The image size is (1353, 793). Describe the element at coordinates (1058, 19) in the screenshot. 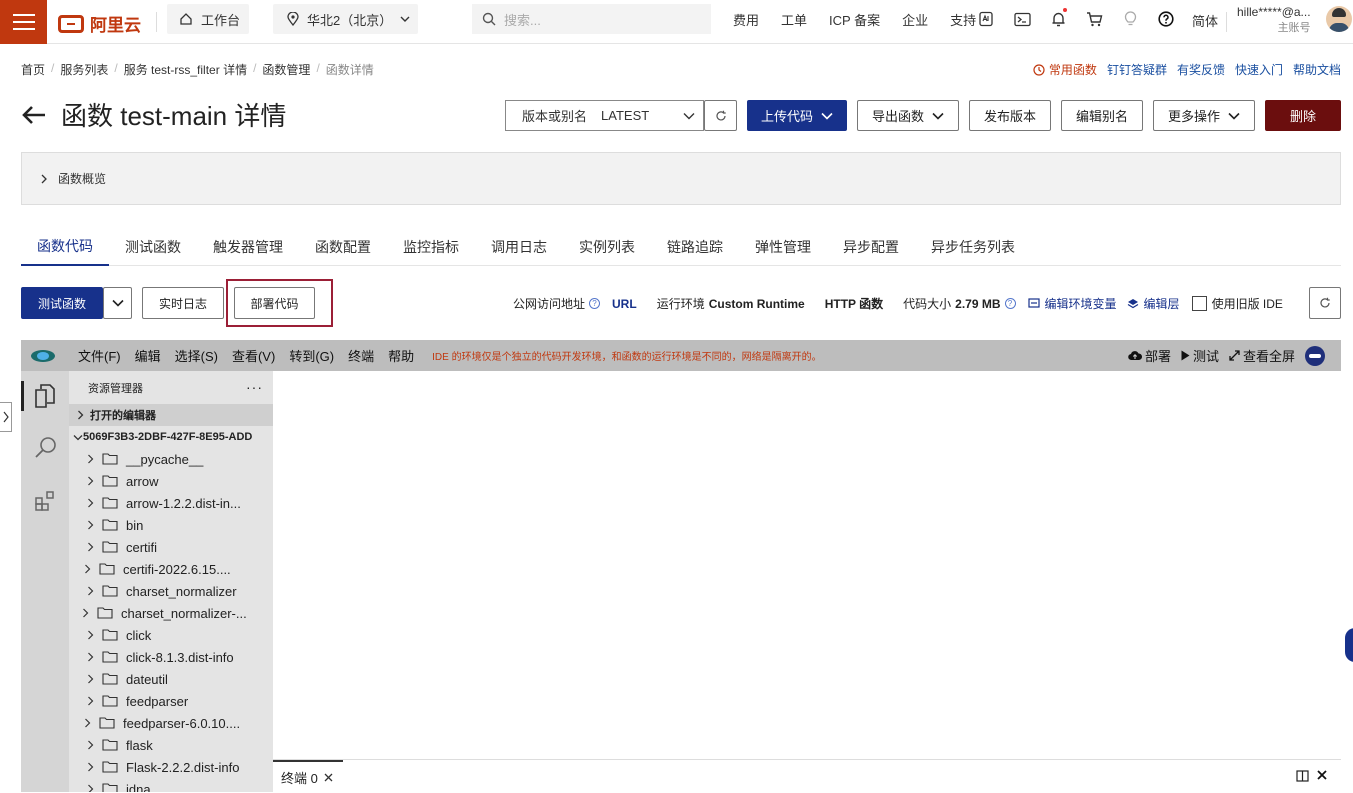

I see `bell-icon` at that location.